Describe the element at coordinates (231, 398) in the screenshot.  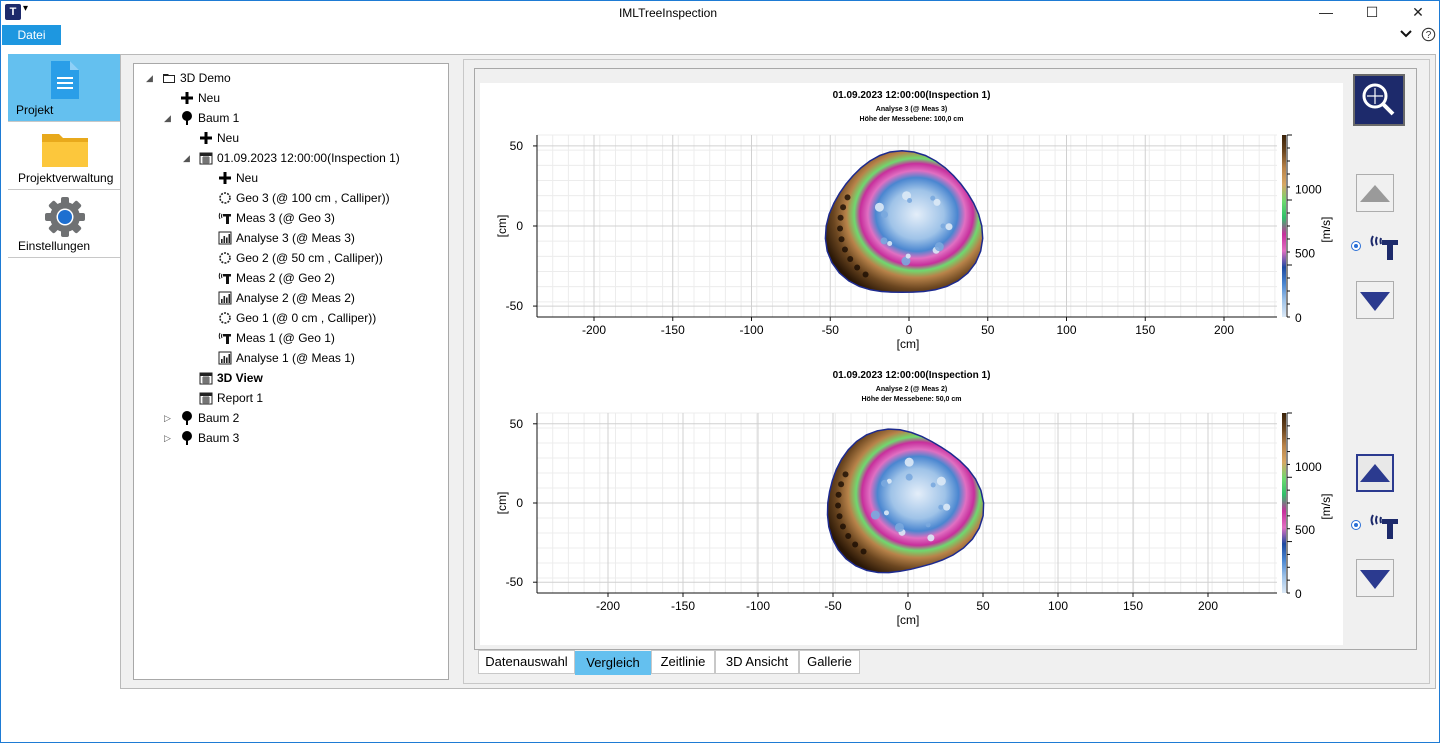
I see `tree-item: Report 1` at that location.